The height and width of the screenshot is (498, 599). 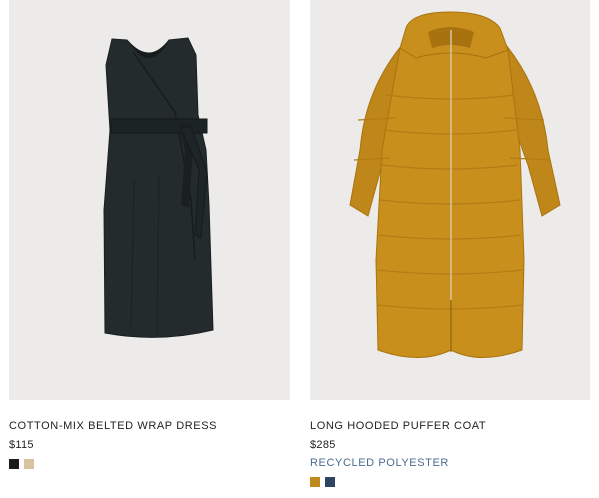 I want to click on dress-image, so click(x=158, y=187).